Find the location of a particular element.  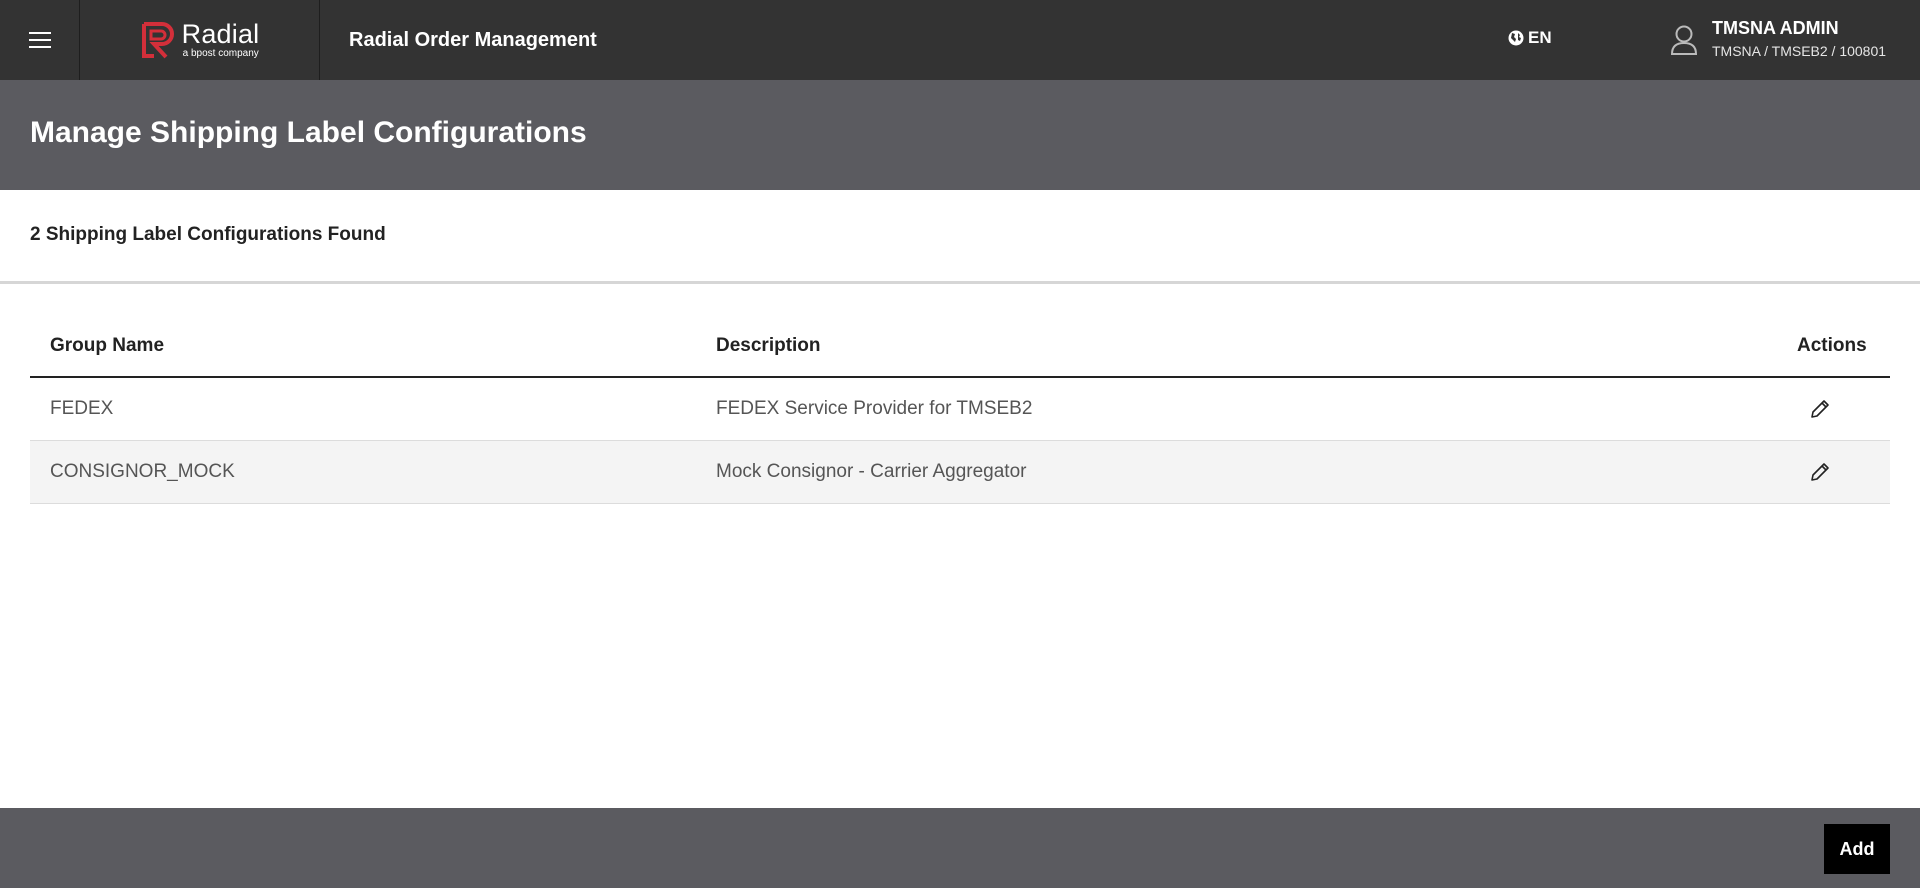

description-cell: FEDEX Service Provider for TMSEB2 is located at coordinates (874, 408).